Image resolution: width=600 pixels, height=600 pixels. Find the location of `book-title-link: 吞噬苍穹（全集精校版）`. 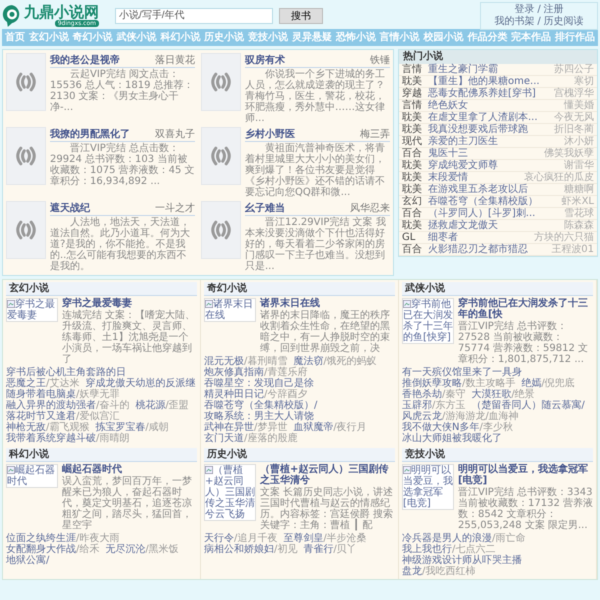

book-title-link: 吞噬苍穹（全集精校版） is located at coordinates (483, 201).